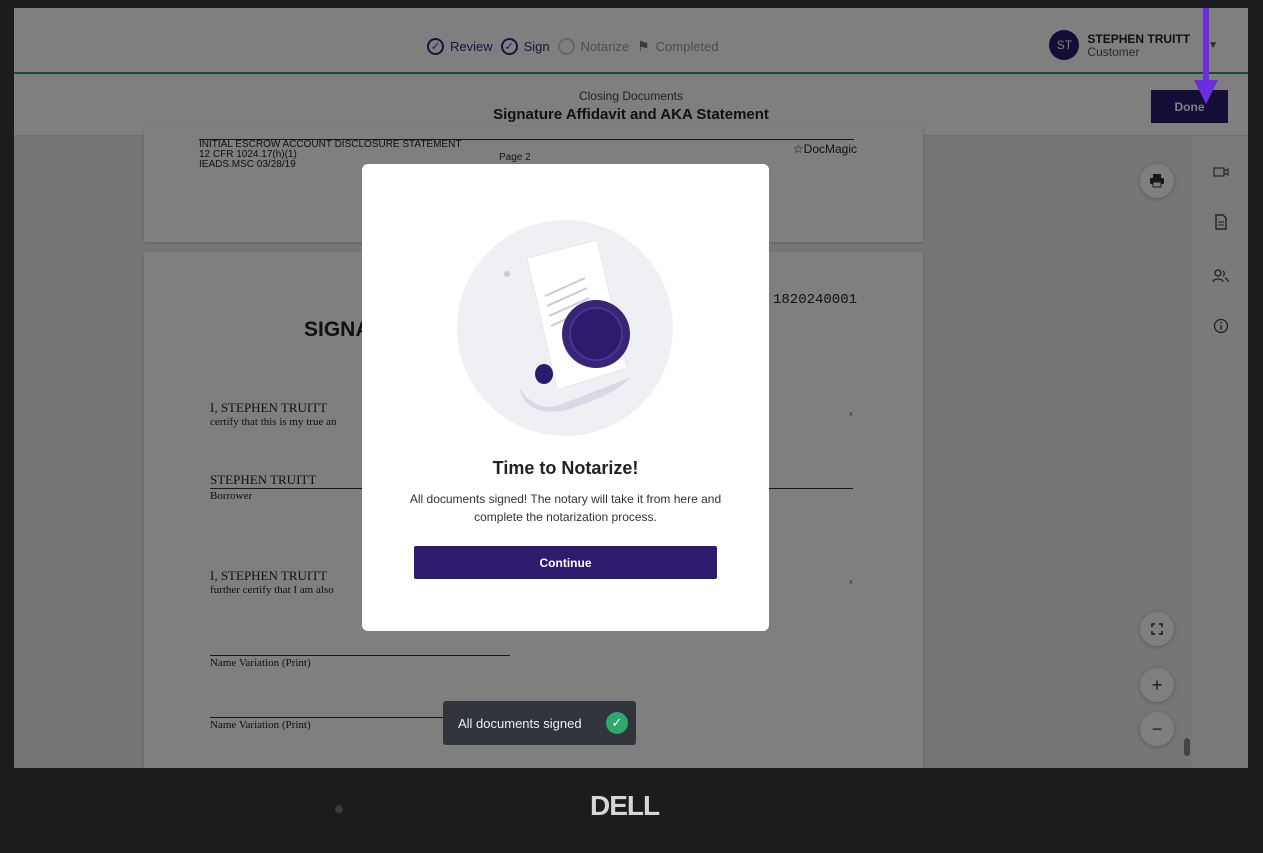 This screenshot has height=853, width=1263. Describe the element at coordinates (625, 805) in the screenshot. I see `dell-logo: DELL` at that location.